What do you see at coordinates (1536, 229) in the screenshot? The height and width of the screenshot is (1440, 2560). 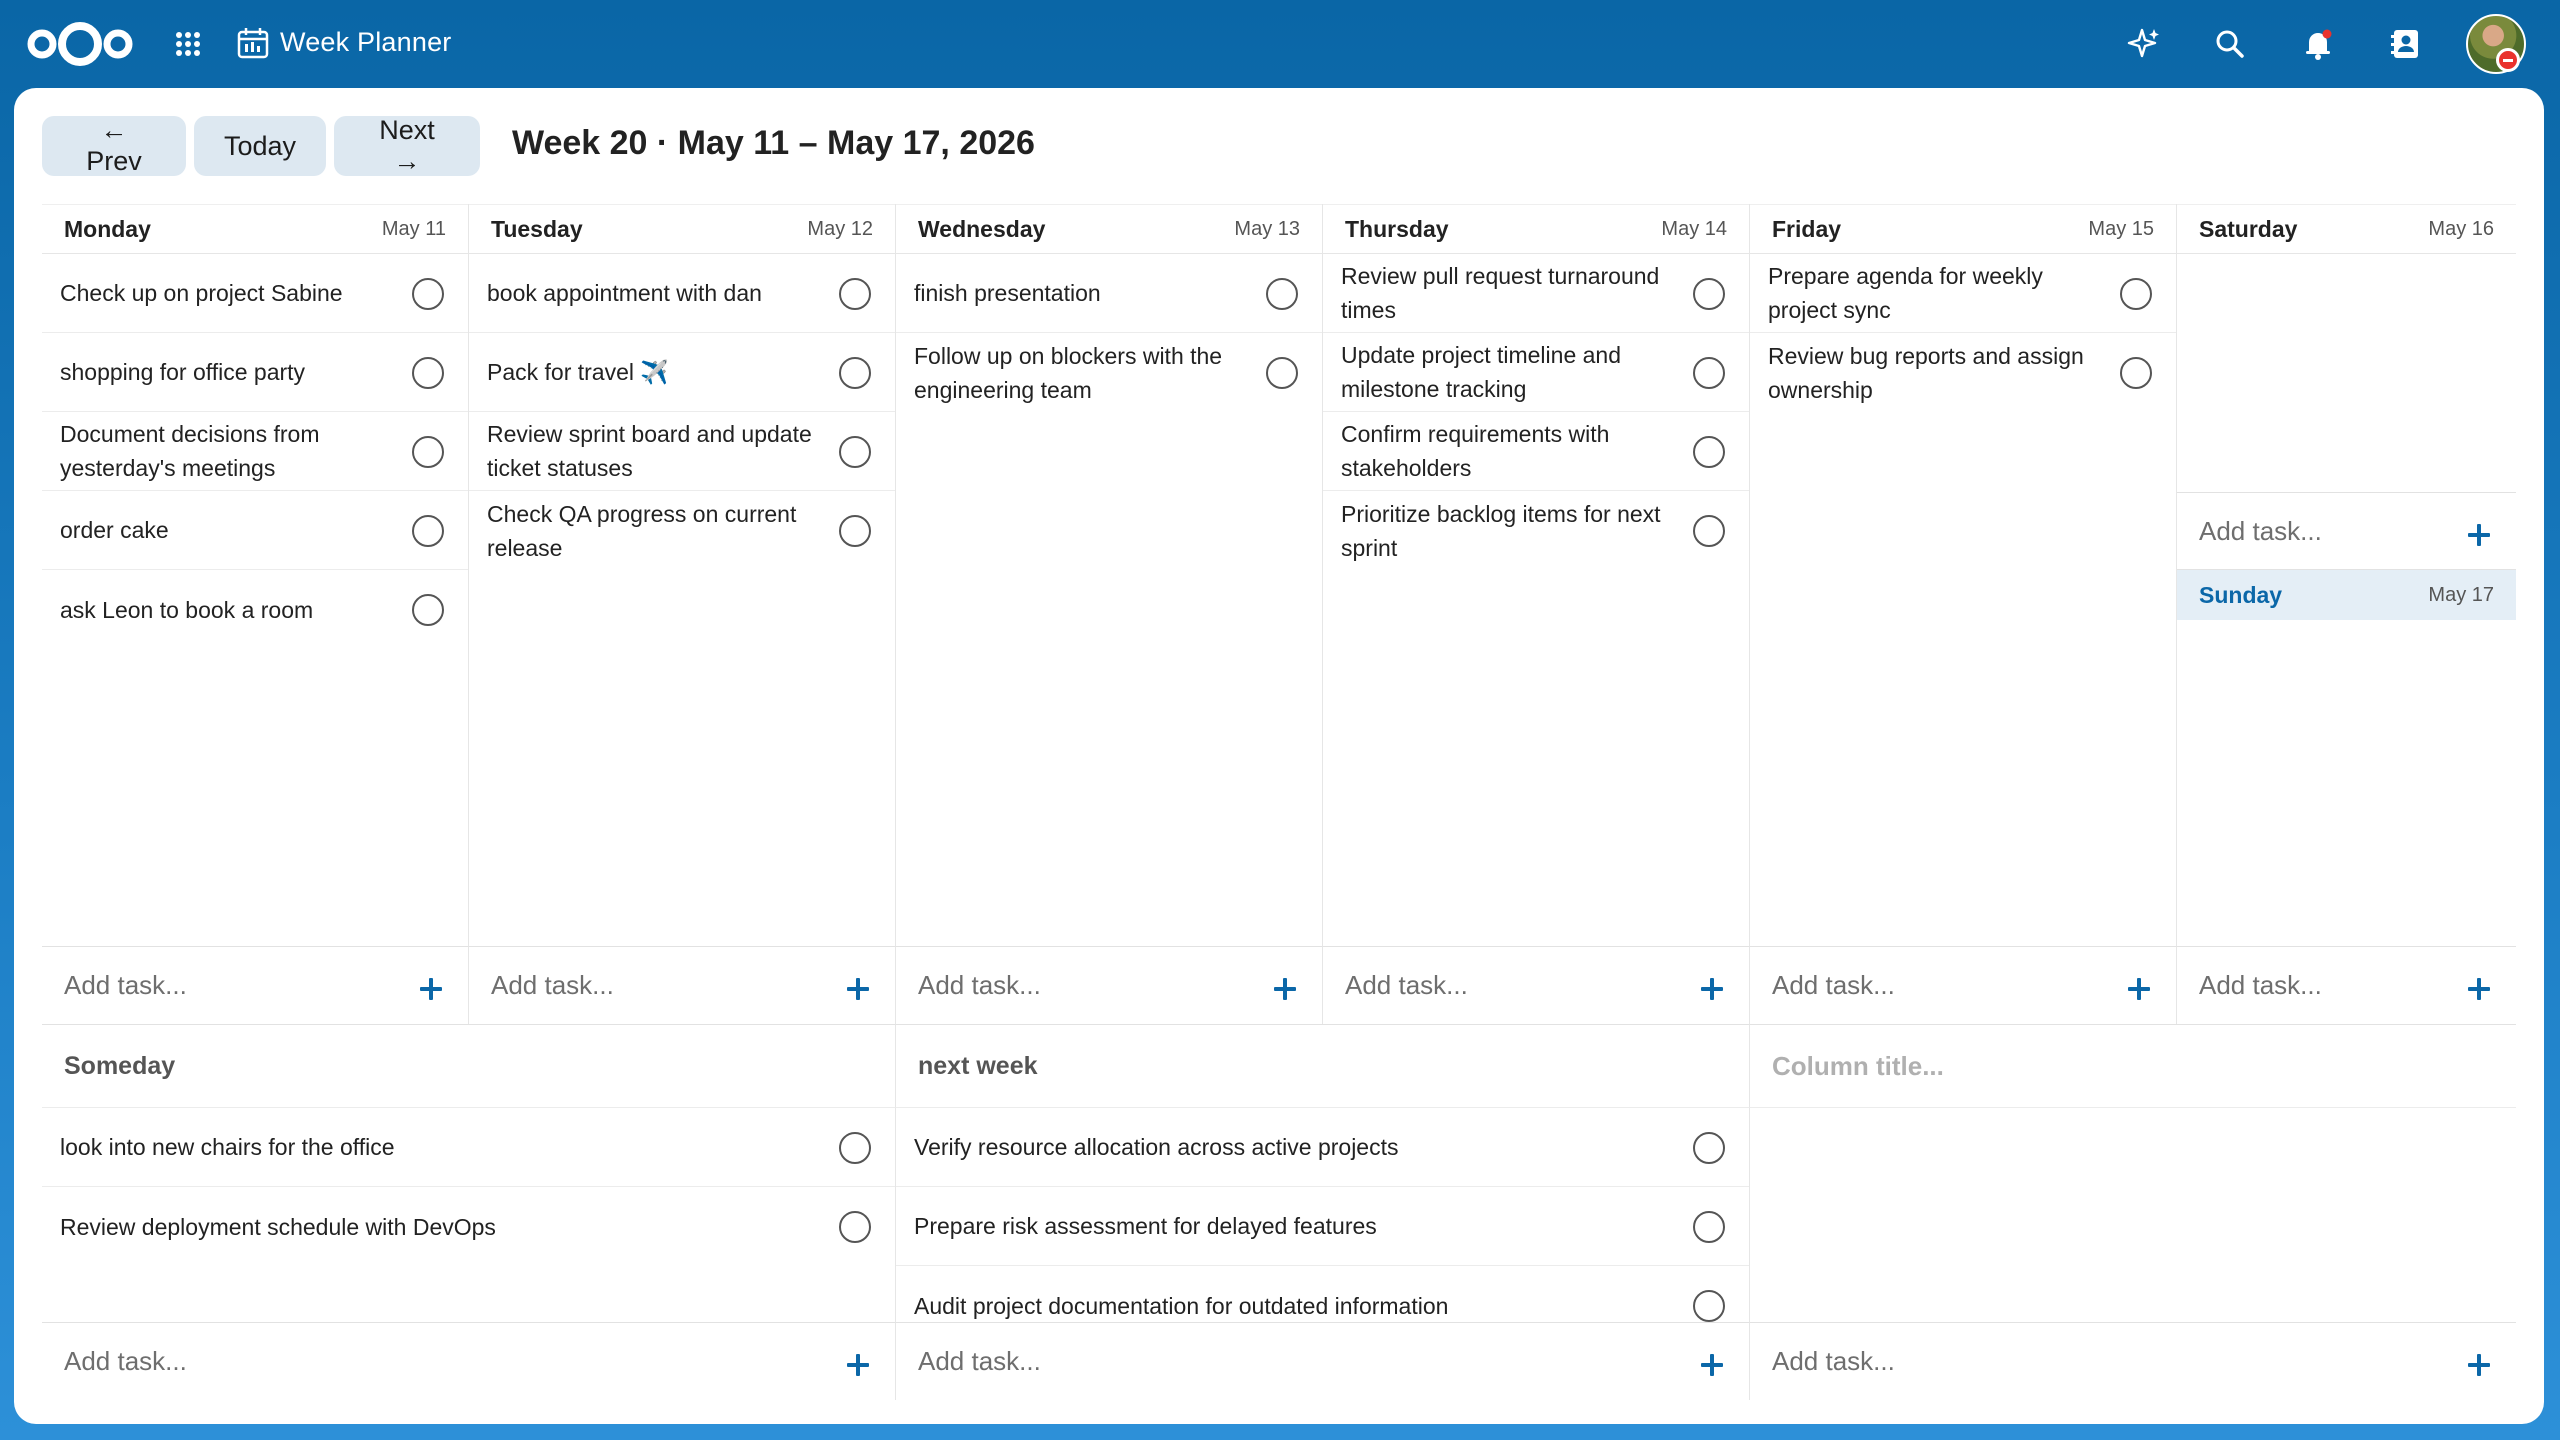 I see `day-header: Thursday May 14` at bounding box center [1536, 229].